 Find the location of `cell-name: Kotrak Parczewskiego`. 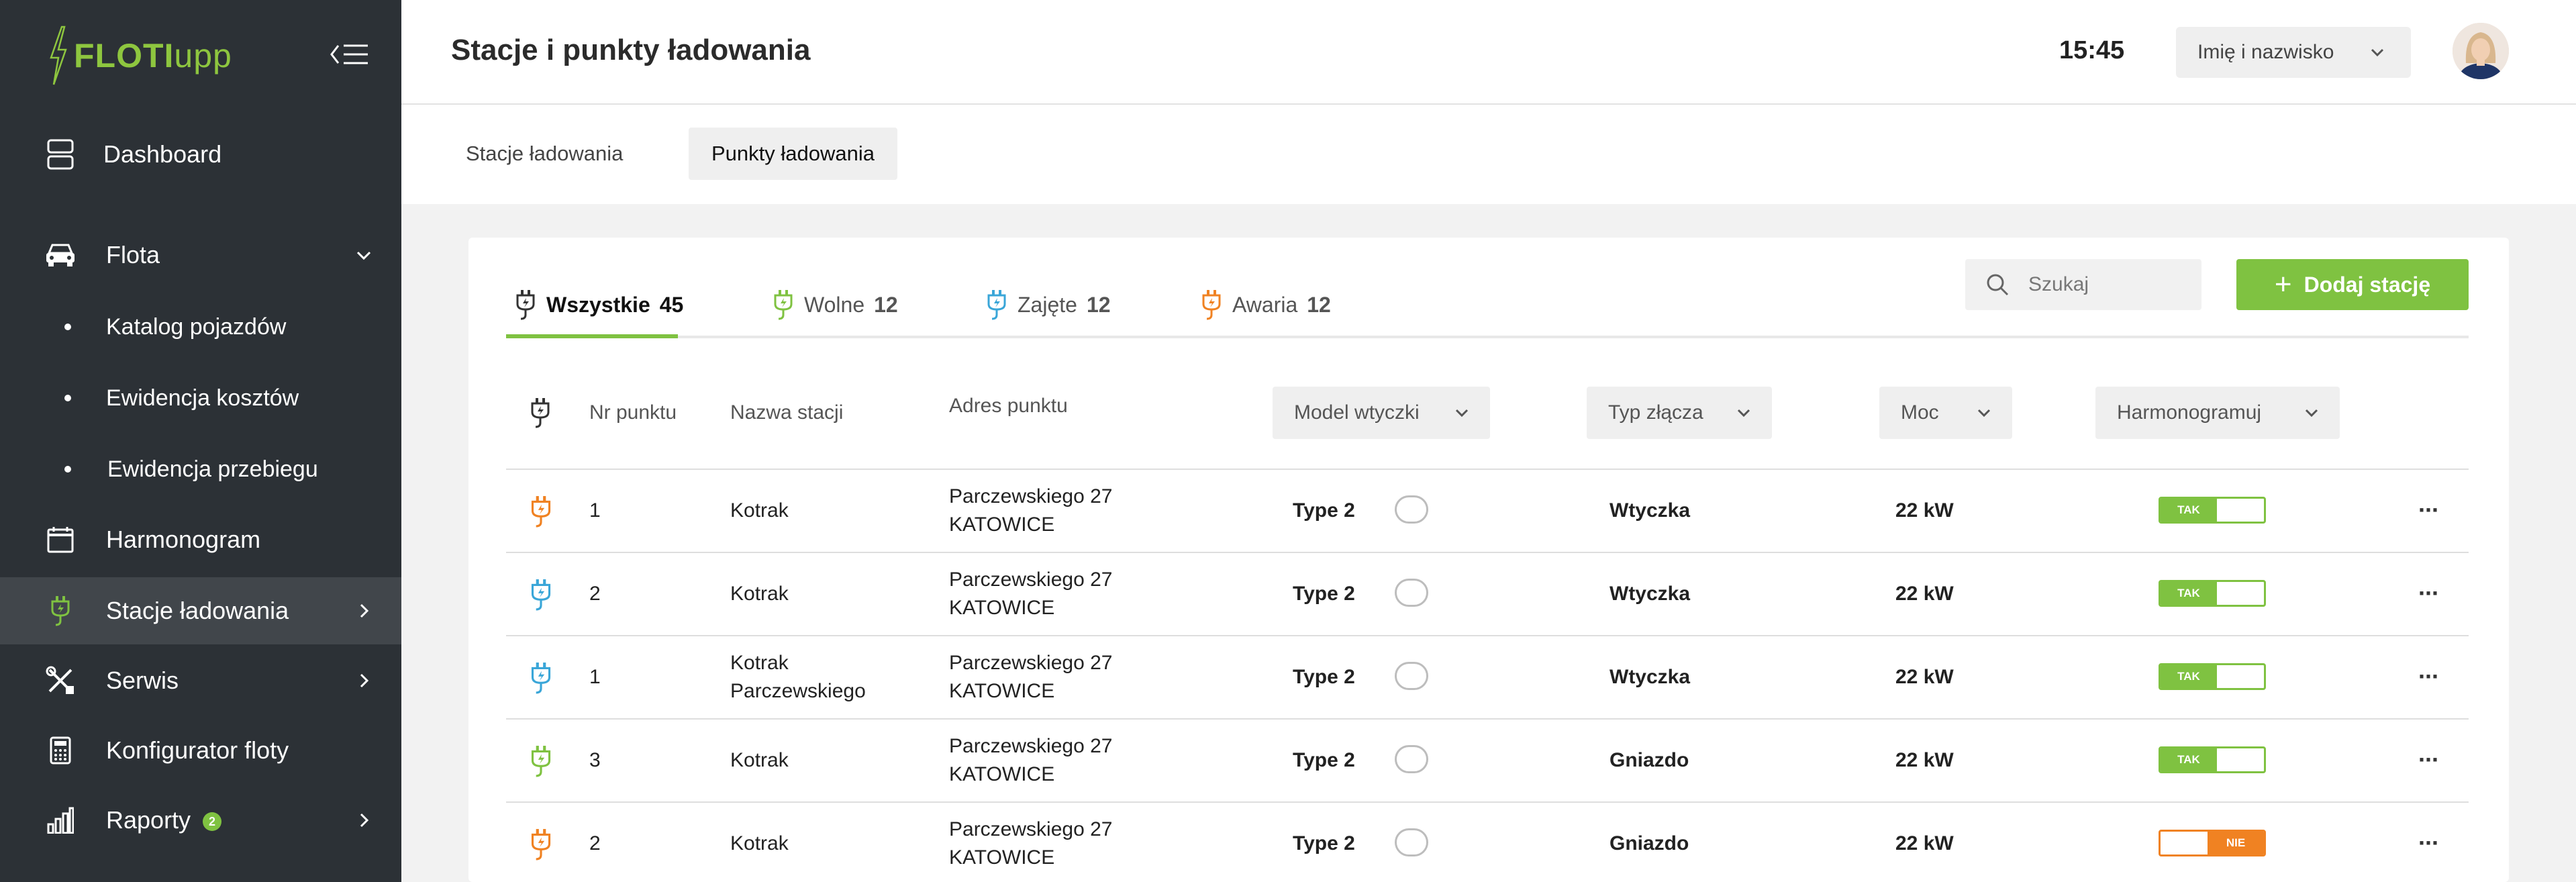

cell-name: Kotrak Parczewskiego is located at coordinates (798, 677).